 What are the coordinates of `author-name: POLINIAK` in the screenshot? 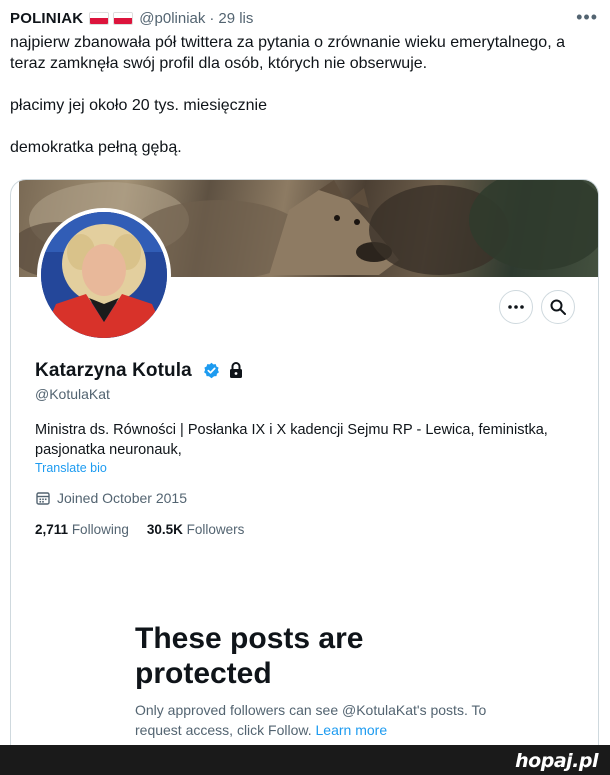 It's located at (46, 18).